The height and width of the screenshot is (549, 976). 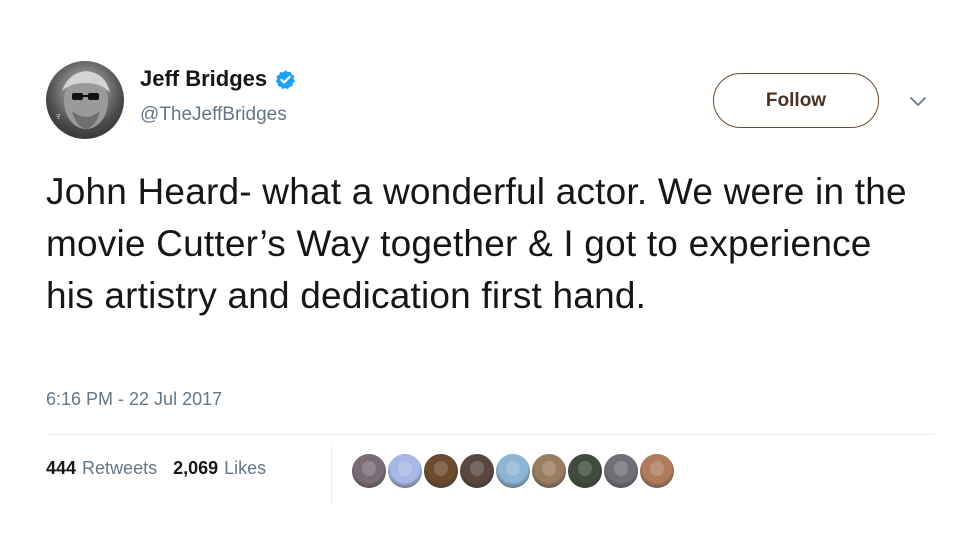 I want to click on likes-count: 2,069, so click(x=196, y=468).